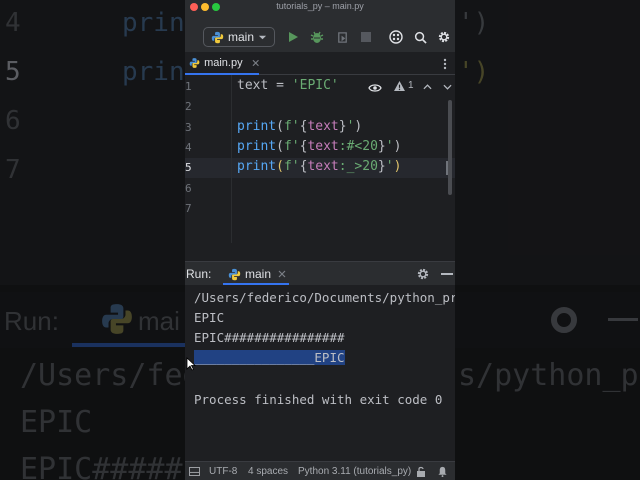 Image resolution: width=640 pixels, height=480 pixels. I want to click on console-path: /Users/federico/Documents/python_pr, so click(324, 297).